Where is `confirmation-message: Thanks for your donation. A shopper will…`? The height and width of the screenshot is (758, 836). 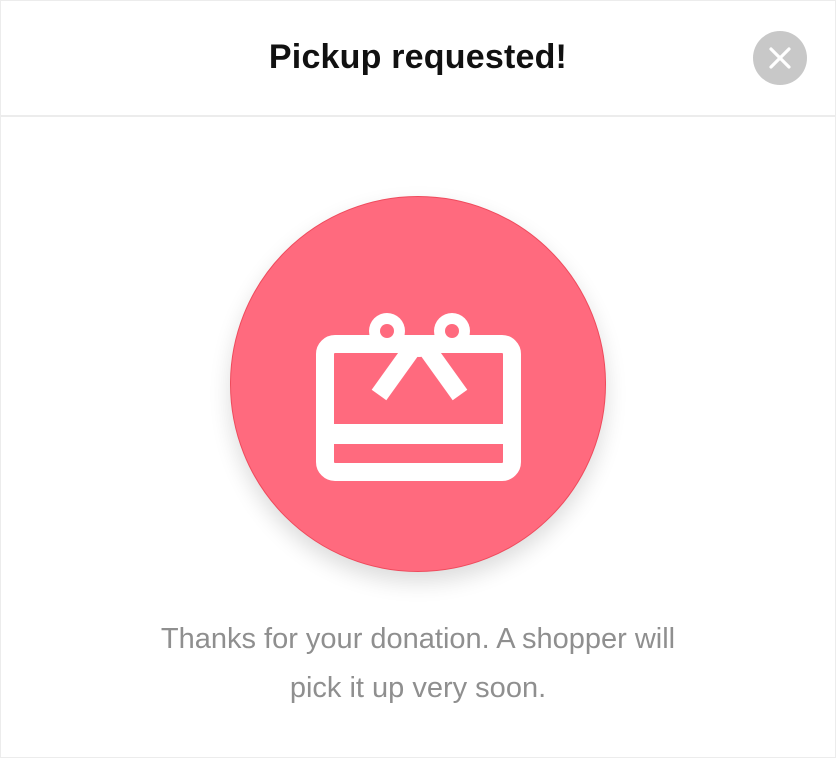 confirmation-message: Thanks for your donation. A shopper will… is located at coordinates (418, 664).